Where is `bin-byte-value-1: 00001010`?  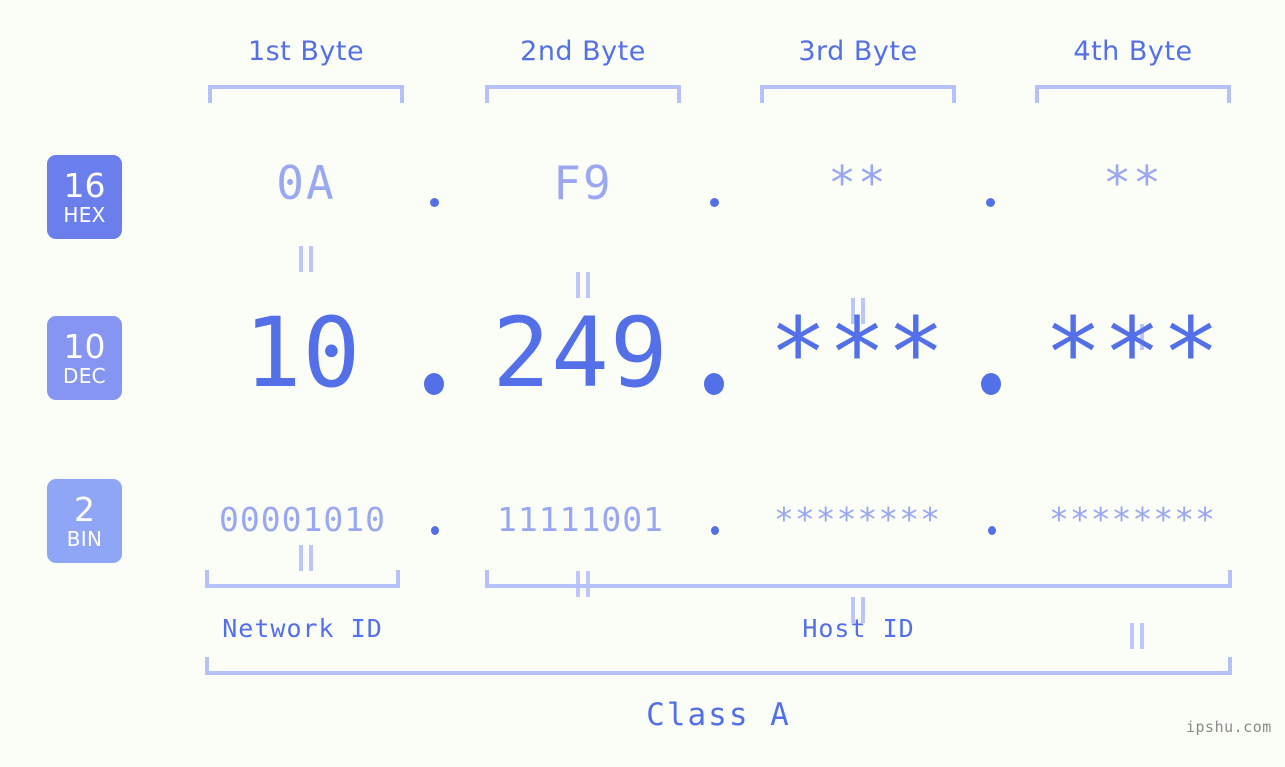 bin-byte-value-1: 00001010 is located at coordinates (302, 519).